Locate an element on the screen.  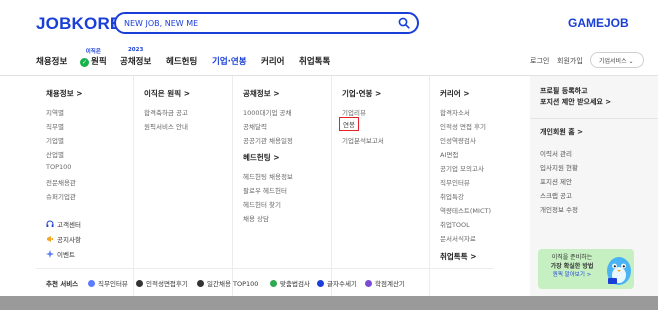
customer-center-link: 고객센터 is located at coordinates (63, 224).